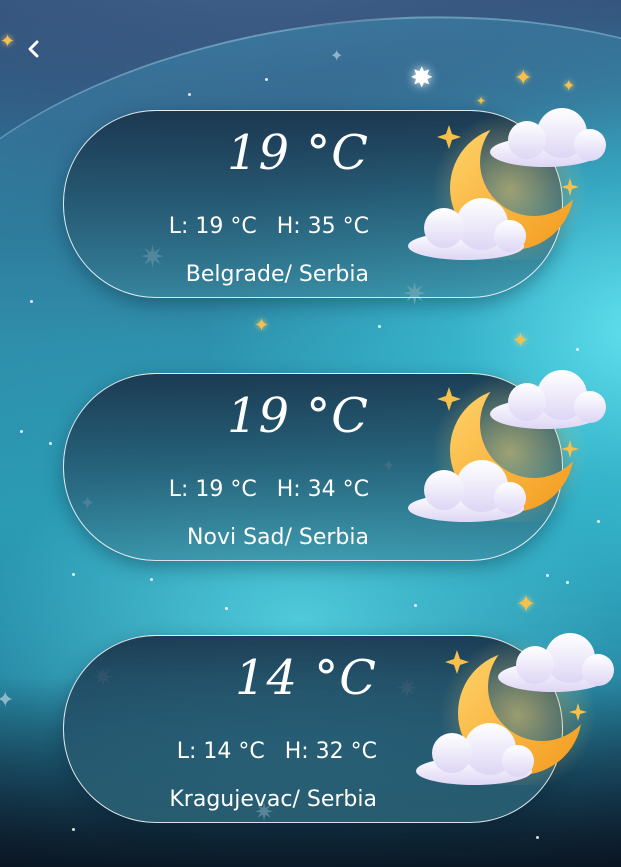  What do you see at coordinates (322, 489) in the screenshot?
I see `high-temperature: H: 34 °C` at bounding box center [322, 489].